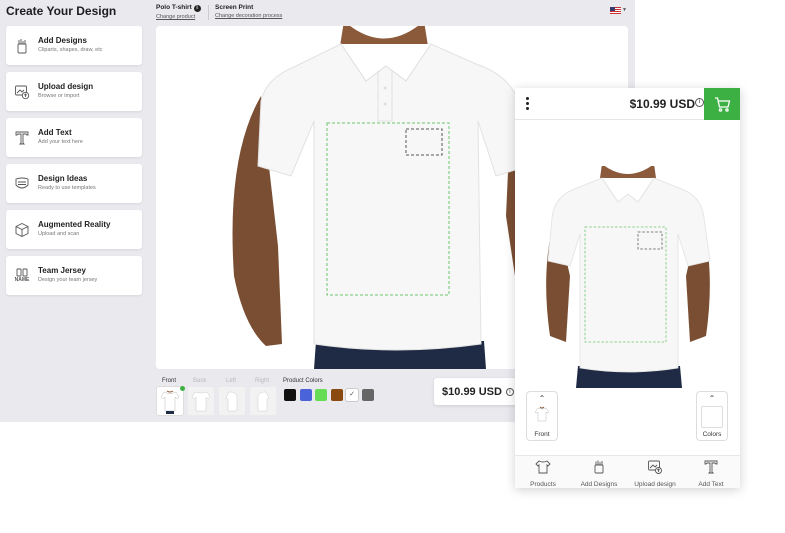  What do you see at coordinates (262, 381) in the screenshot?
I see `view-label-right: Right` at bounding box center [262, 381].